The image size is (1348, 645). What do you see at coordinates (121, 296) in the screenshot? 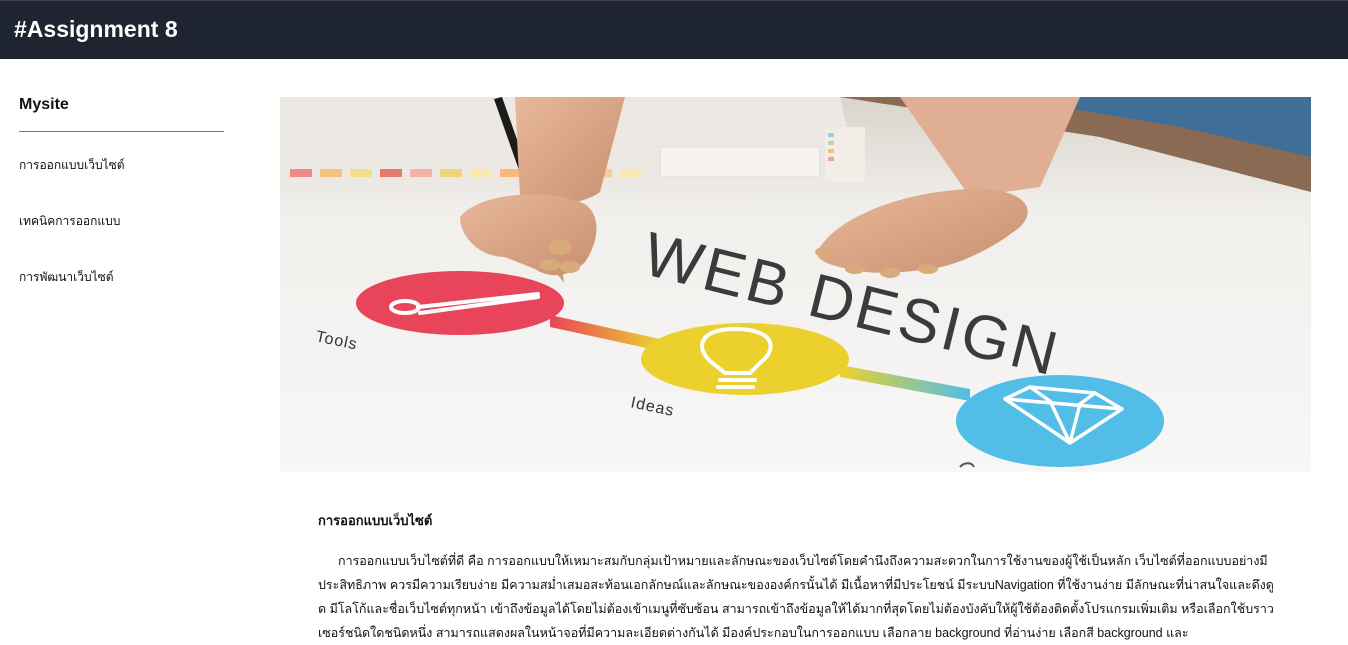
I see `sidebar-item-web-development: การพัฒนาเว็บไซต์` at bounding box center [121, 296].